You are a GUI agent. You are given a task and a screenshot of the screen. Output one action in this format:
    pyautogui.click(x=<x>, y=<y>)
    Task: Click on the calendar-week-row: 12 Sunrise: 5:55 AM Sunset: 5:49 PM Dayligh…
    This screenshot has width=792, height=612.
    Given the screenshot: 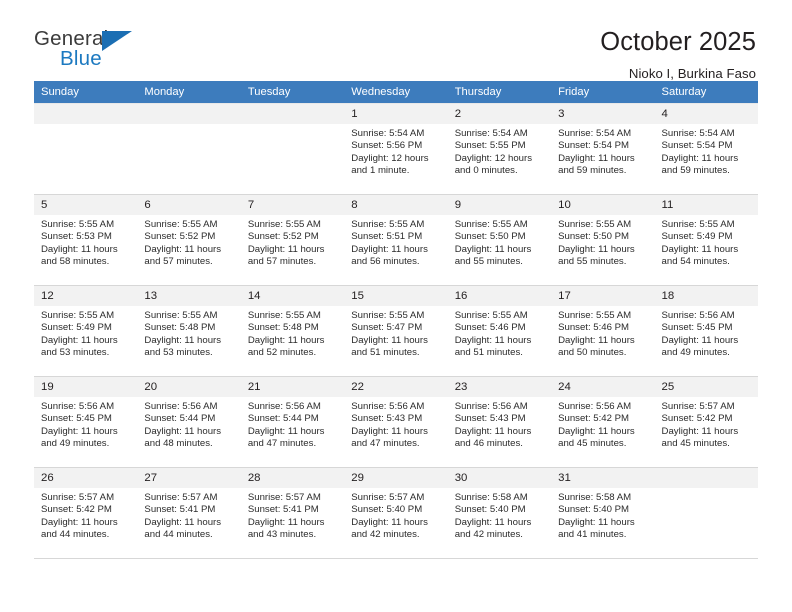 What is the action you would take?
    pyautogui.click(x=396, y=331)
    